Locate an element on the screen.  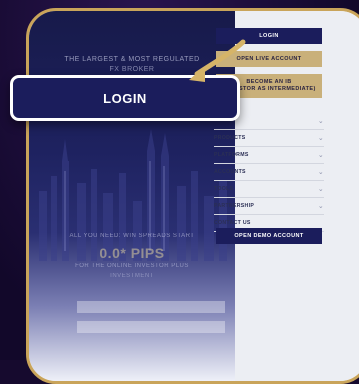
hero-subtext-2: FOR THE ONLINE INVESTOR PLUS is located at coordinates (132, 266).